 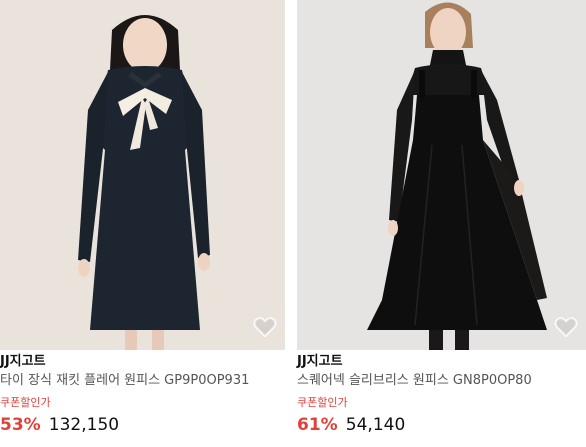 What do you see at coordinates (317, 425) in the screenshot?
I see `discount-rate: 61%` at bounding box center [317, 425].